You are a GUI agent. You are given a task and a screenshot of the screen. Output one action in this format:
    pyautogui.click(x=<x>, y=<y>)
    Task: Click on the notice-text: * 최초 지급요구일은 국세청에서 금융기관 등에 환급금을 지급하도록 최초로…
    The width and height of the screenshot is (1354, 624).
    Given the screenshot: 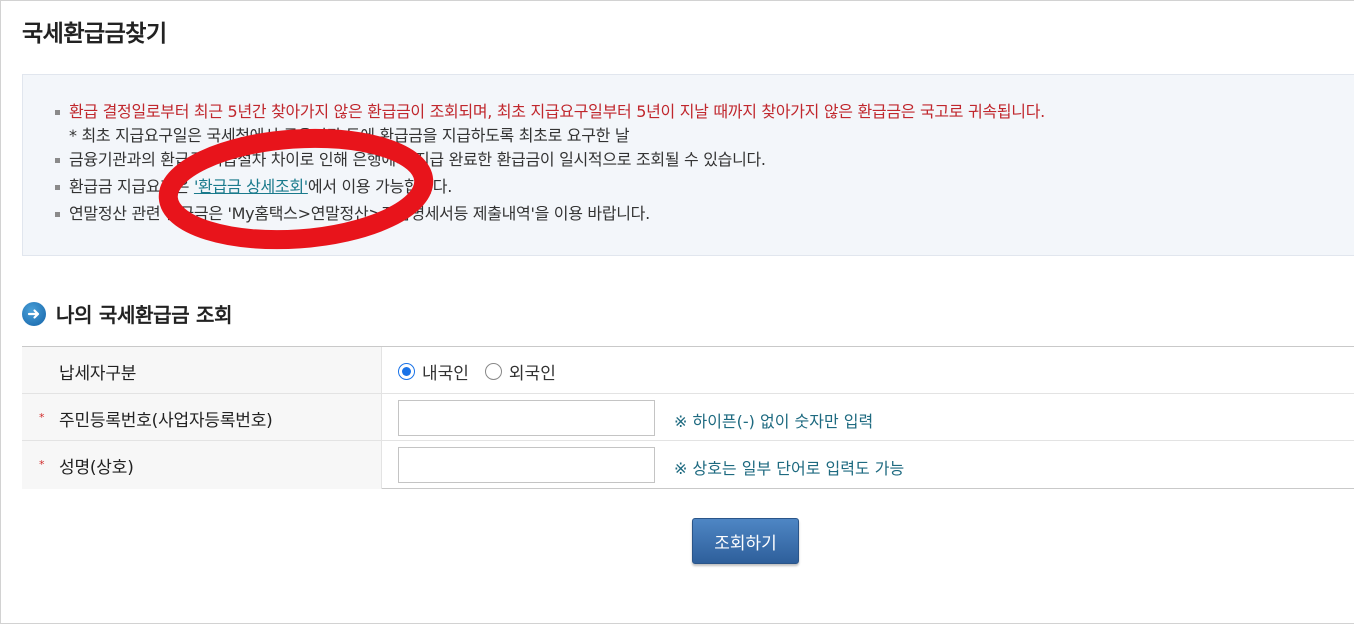 What is the action you would take?
    pyautogui.click(x=349, y=135)
    